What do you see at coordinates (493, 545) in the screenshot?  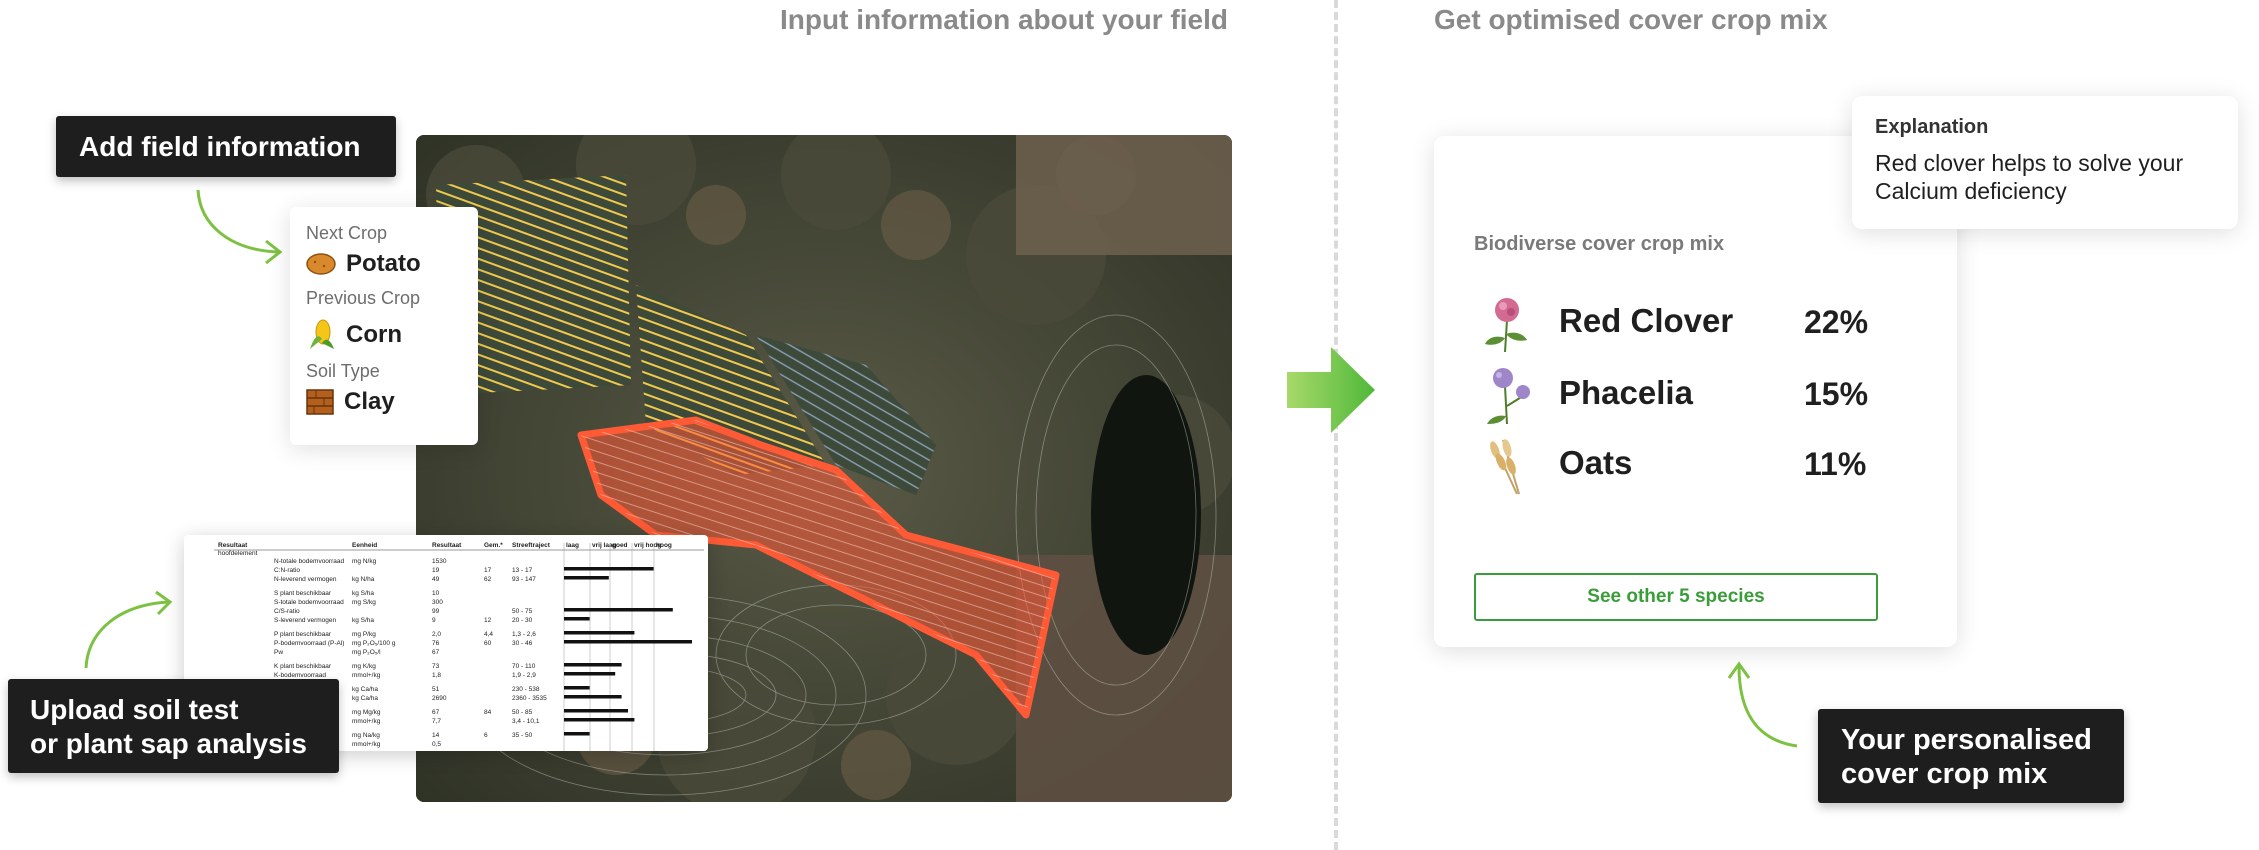 I see `table-header: Gem.*` at bounding box center [493, 545].